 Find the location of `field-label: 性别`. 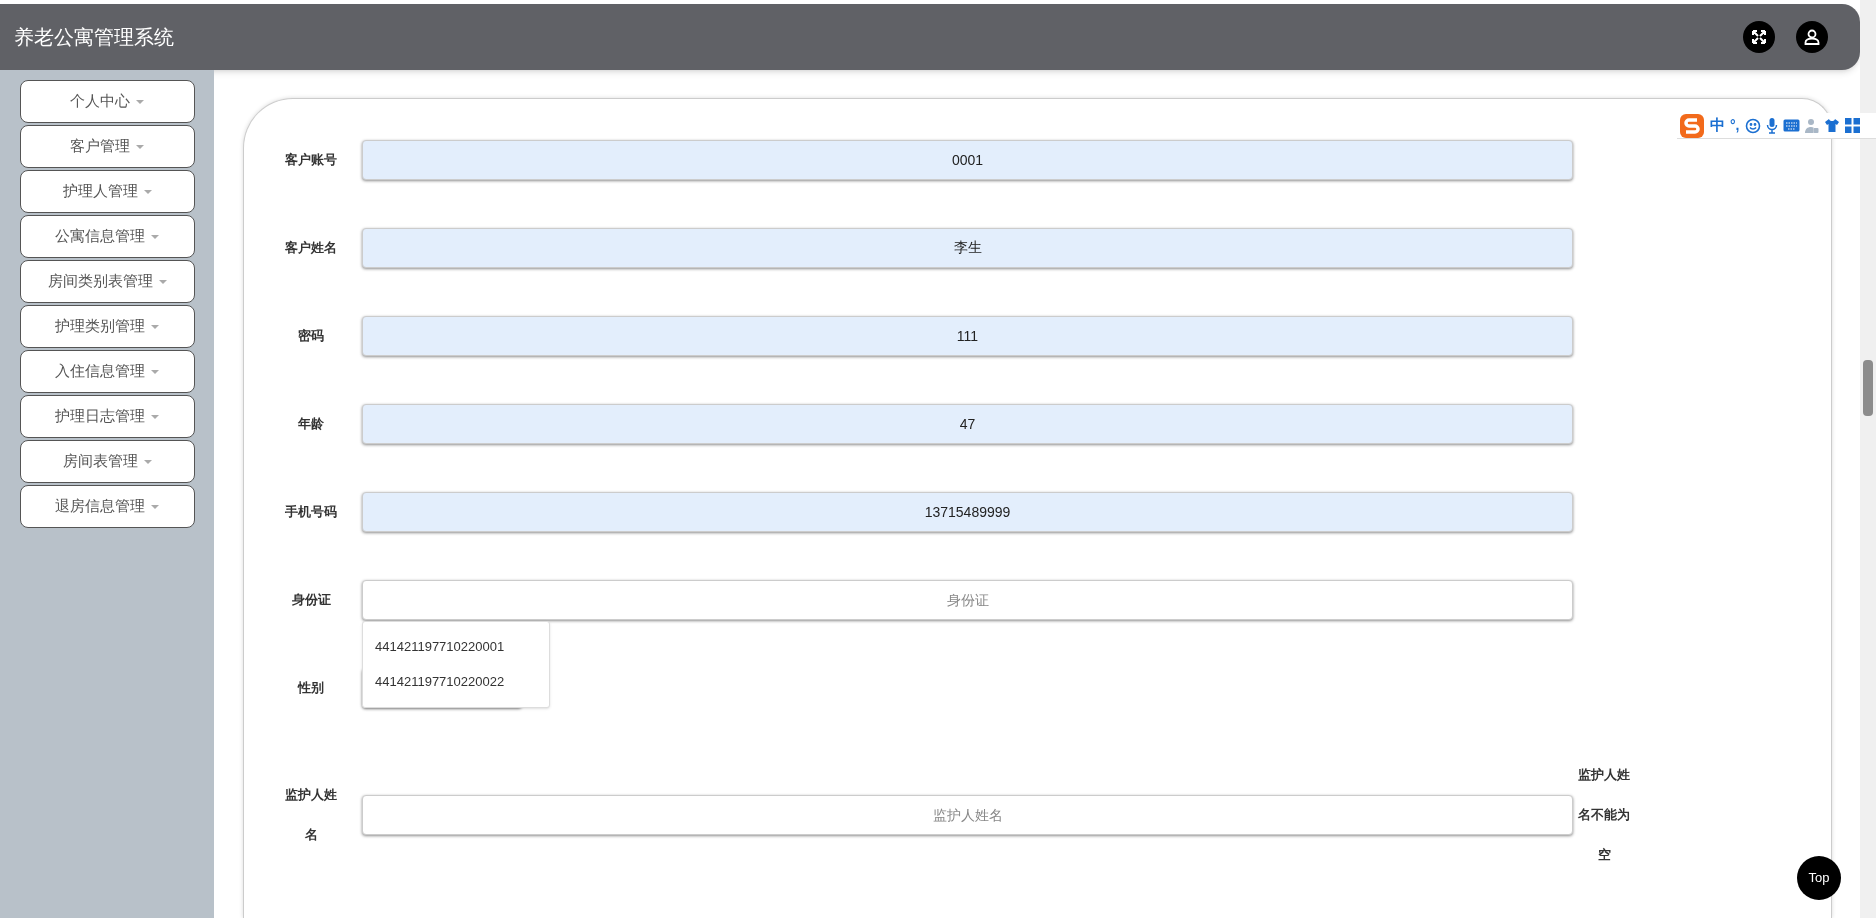

field-label: 性别 is located at coordinates (310, 688).